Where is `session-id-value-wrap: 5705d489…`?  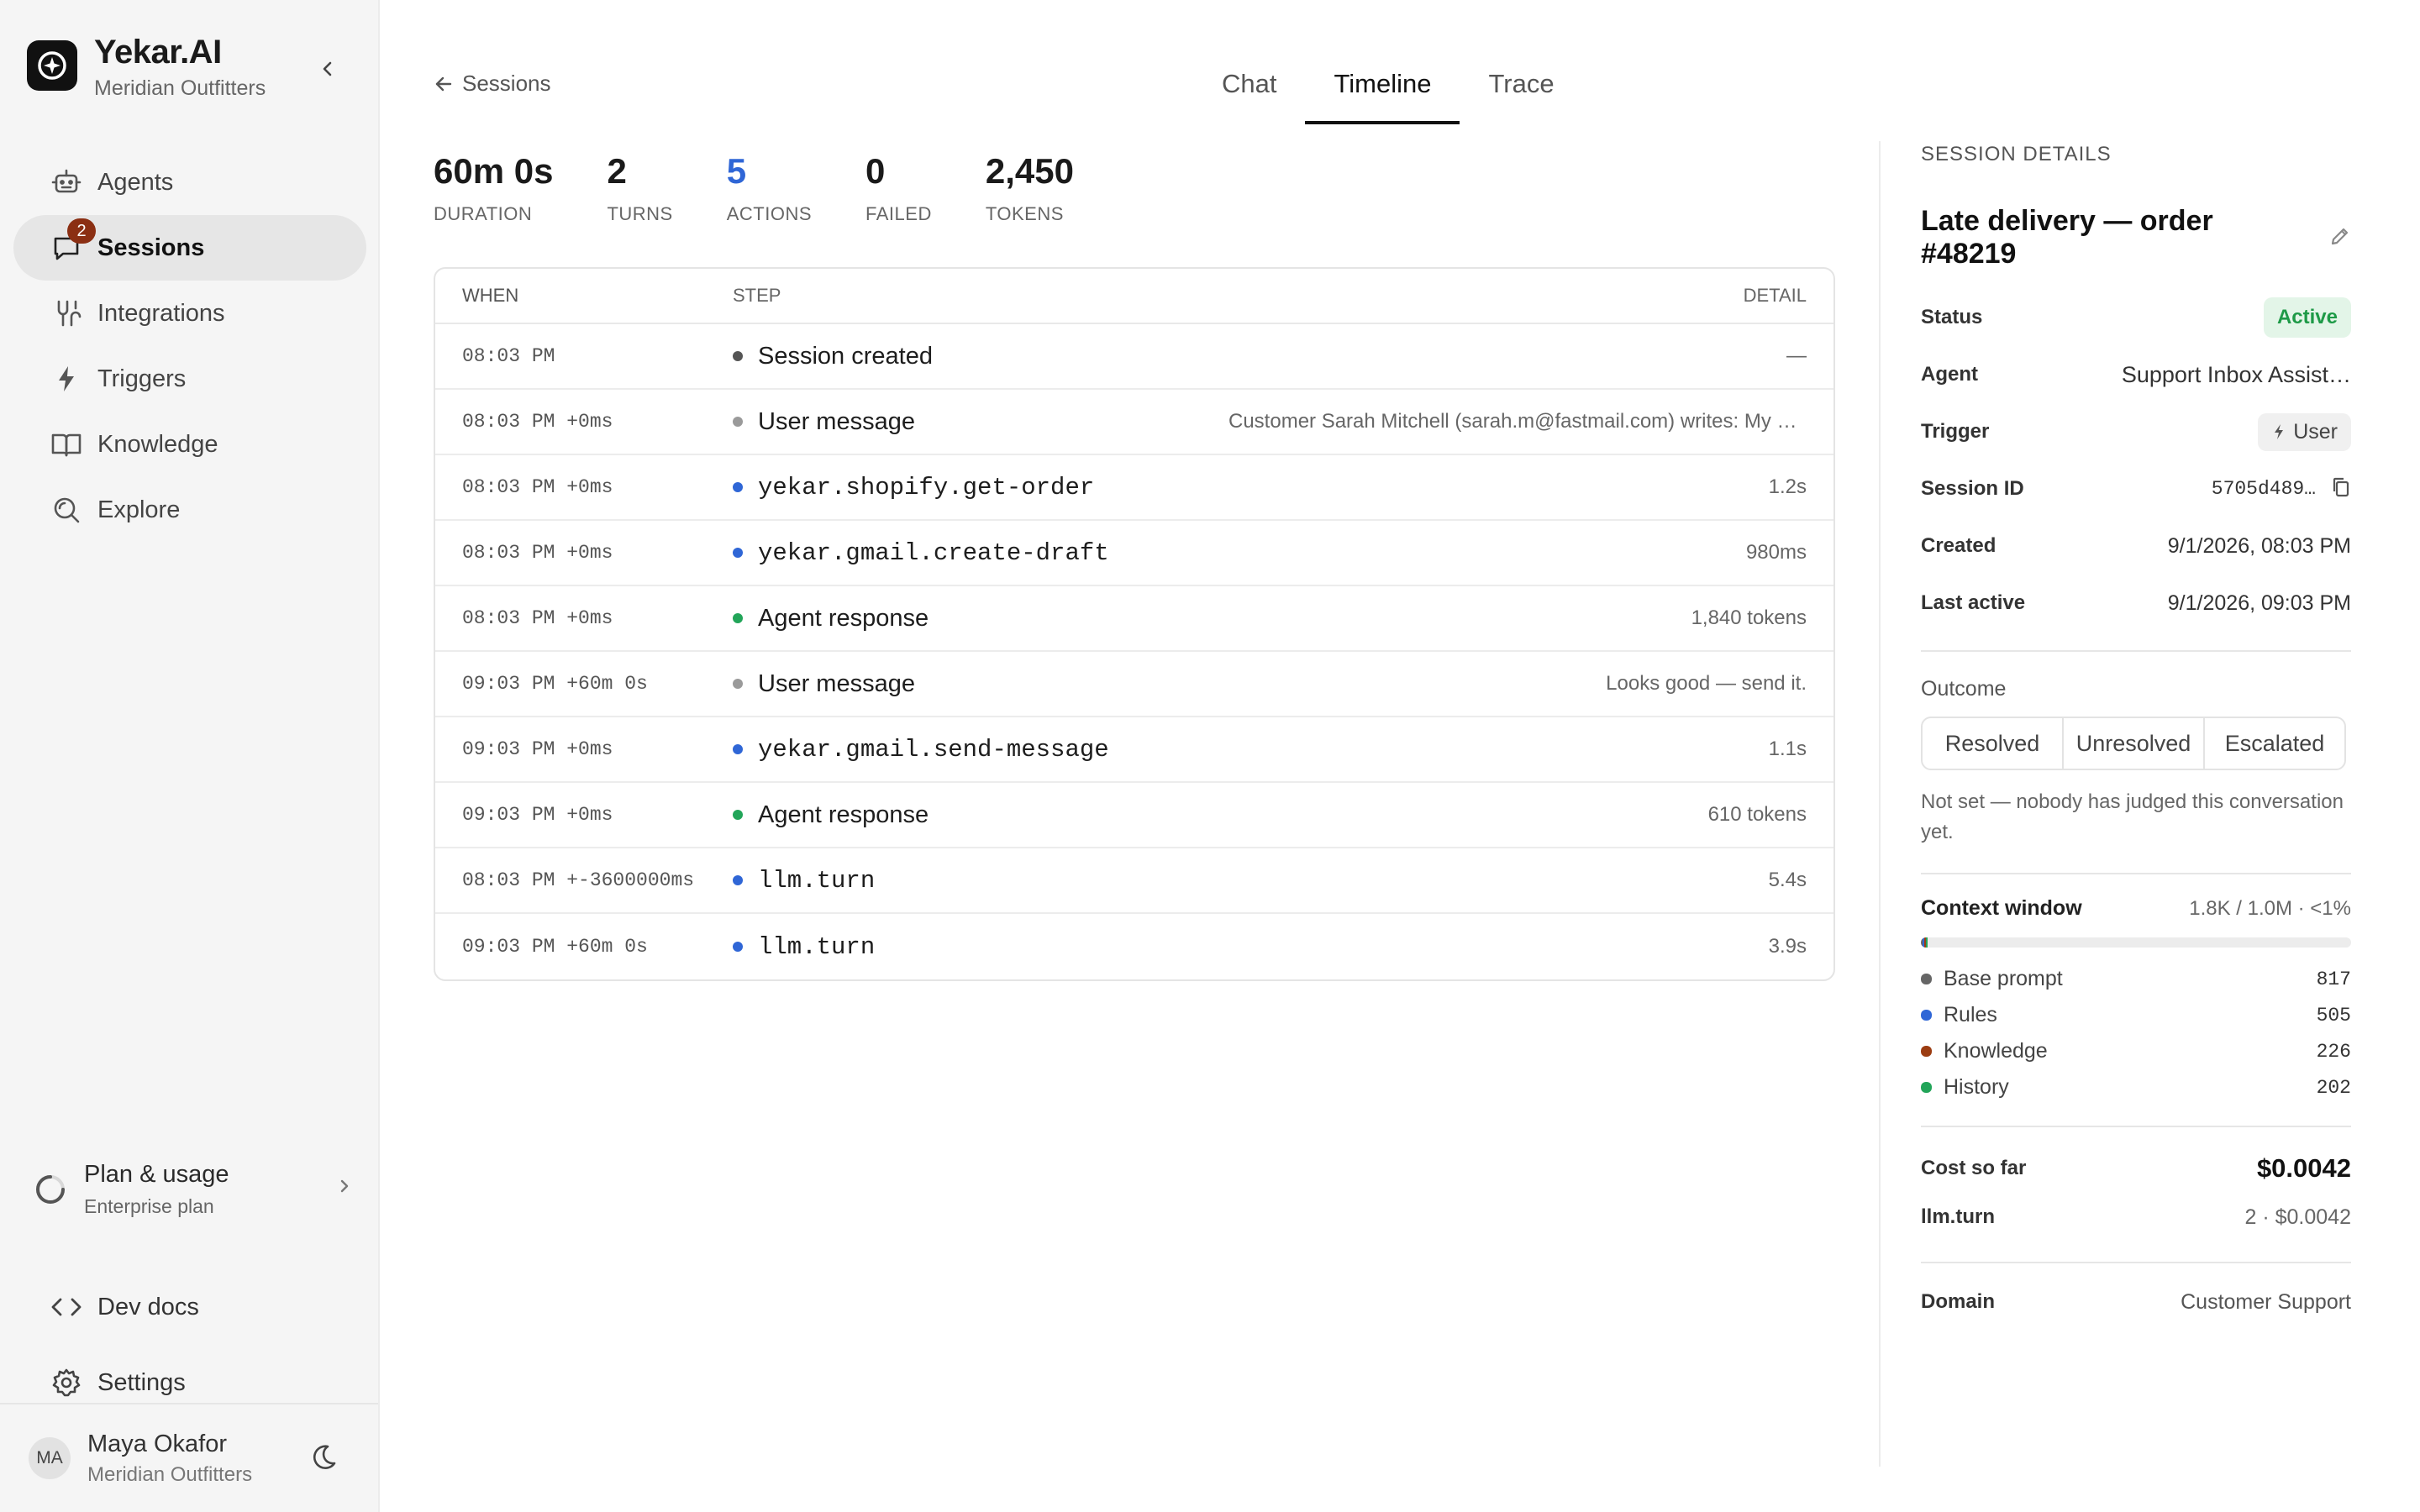 session-id-value-wrap: 5705d489… is located at coordinates (2281, 489).